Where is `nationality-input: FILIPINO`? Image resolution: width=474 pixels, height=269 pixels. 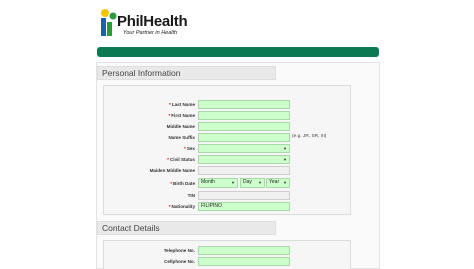 nationality-input: FILIPINO is located at coordinates (244, 206).